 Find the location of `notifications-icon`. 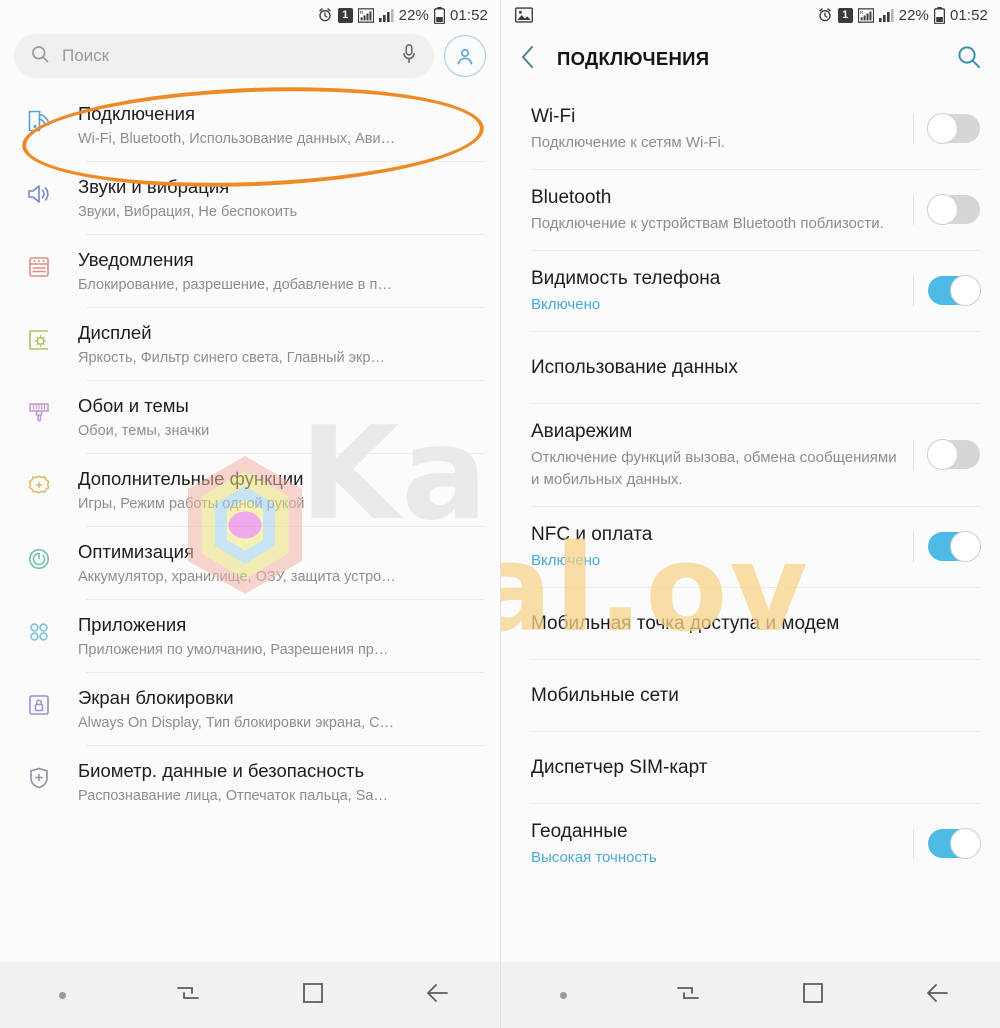

notifications-icon is located at coordinates (39, 263).